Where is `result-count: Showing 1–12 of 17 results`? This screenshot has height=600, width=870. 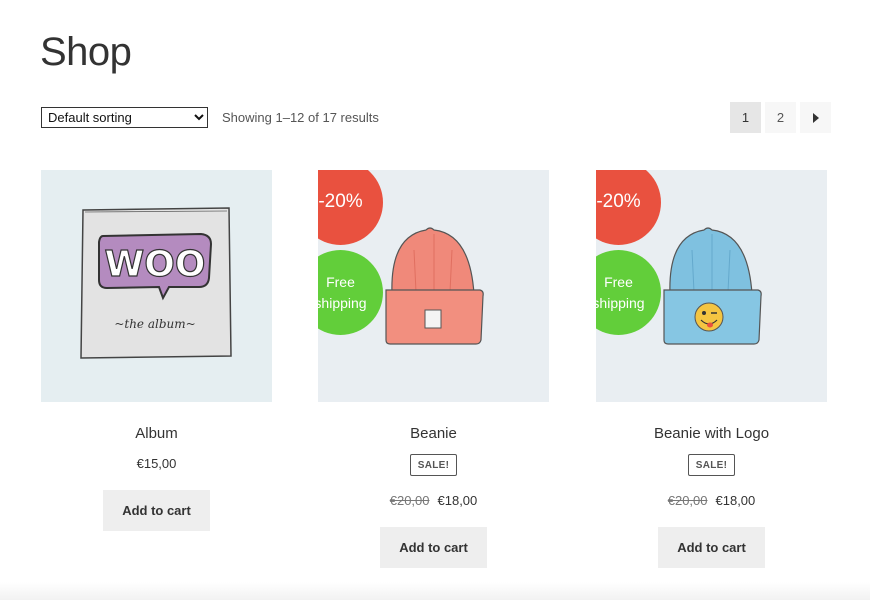 result-count: Showing 1–12 of 17 results is located at coordinates (300, 117).